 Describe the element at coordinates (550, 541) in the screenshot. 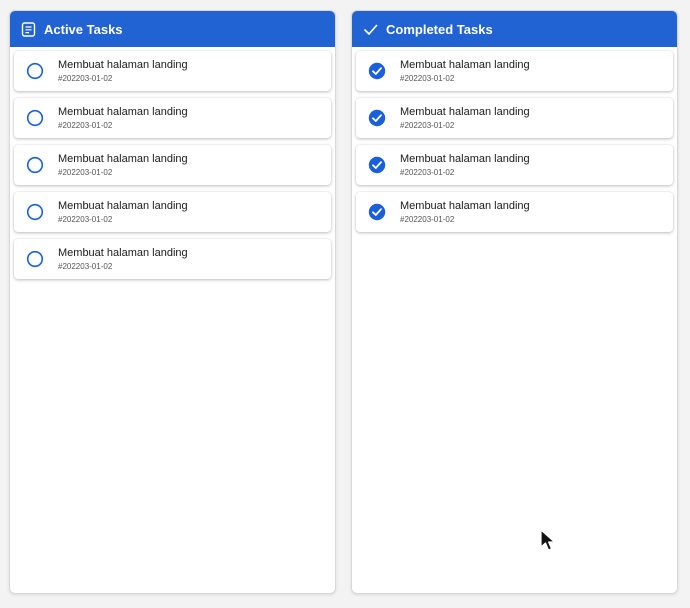

I see `mouse-pointer-icon` at that location.